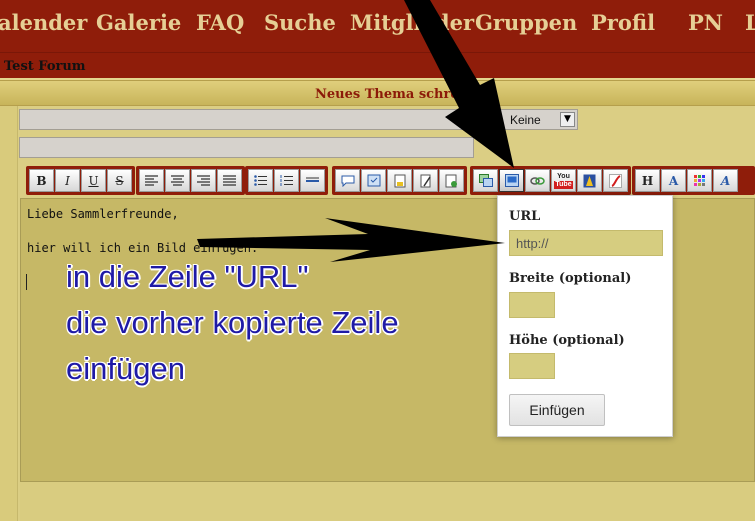 Image resolution: width=755 pixels, height=521 pixels. I want to click on quote-icon, so click(347, 180).